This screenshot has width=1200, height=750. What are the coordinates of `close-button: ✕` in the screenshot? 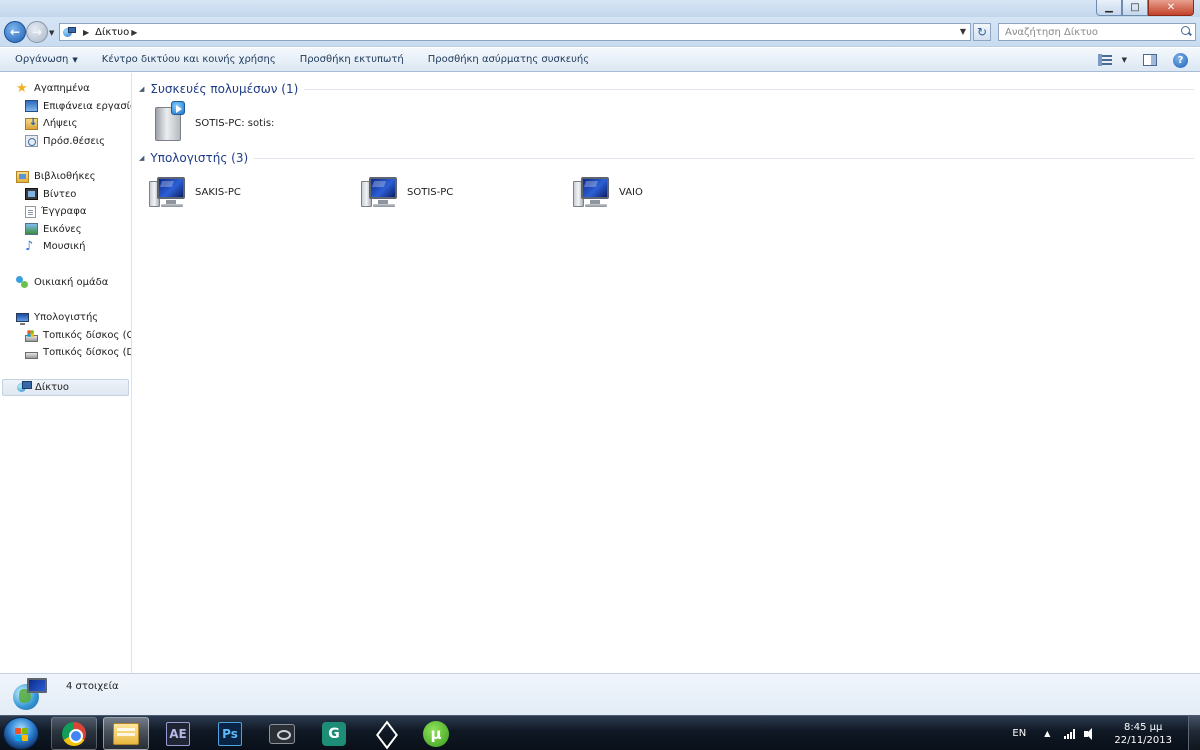 It's located at (1171, 8).